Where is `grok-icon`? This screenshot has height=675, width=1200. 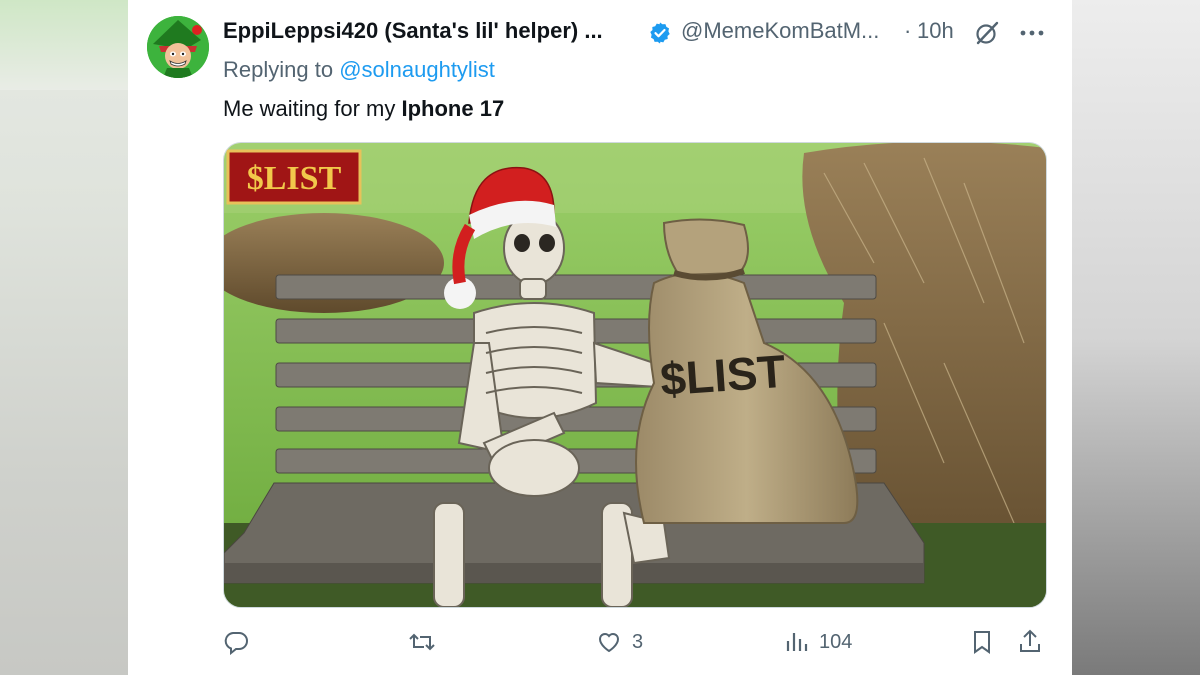 grok-icon is located at coordinates (987, 33).